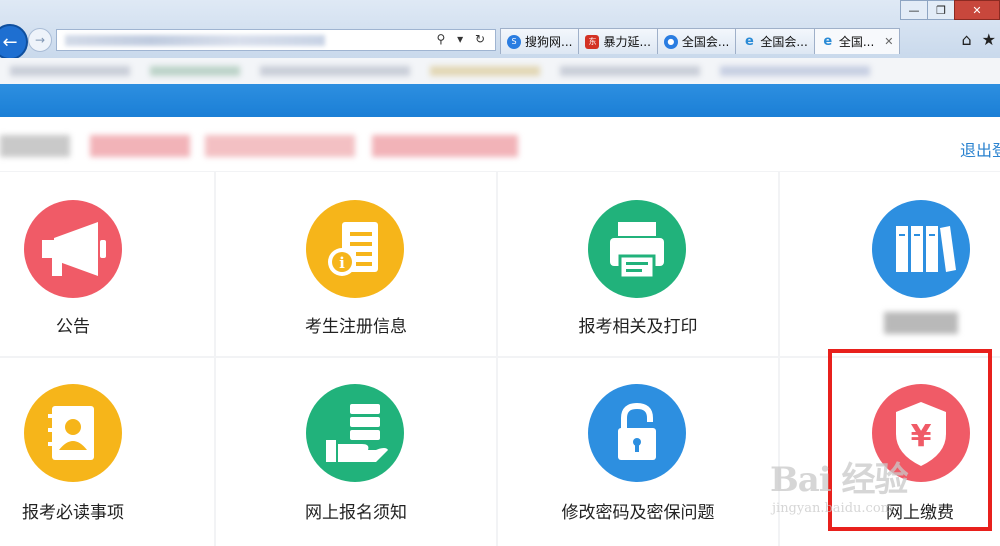 Image resolution: width=1000 pixels, height=546 pixels. What do you see at coordinates (980, 149) in the screenshot?
I see `logout-link: 退出登` at bounding box center [980, 149].